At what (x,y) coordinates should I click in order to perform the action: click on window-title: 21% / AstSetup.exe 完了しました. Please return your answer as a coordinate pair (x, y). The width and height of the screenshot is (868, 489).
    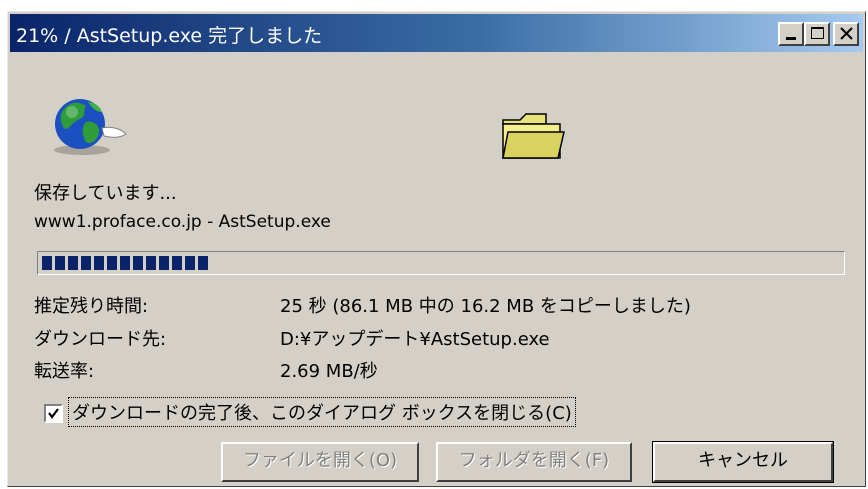
    Looking at the image, I should click on (169, 36).